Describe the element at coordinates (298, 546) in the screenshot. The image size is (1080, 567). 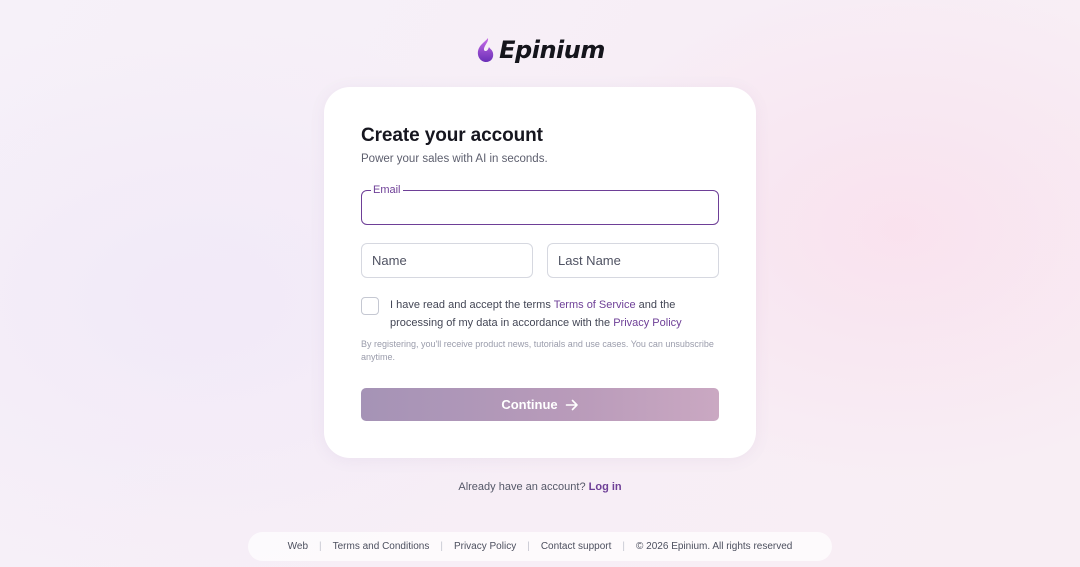
I see `footer-link-web: Web` at that location.